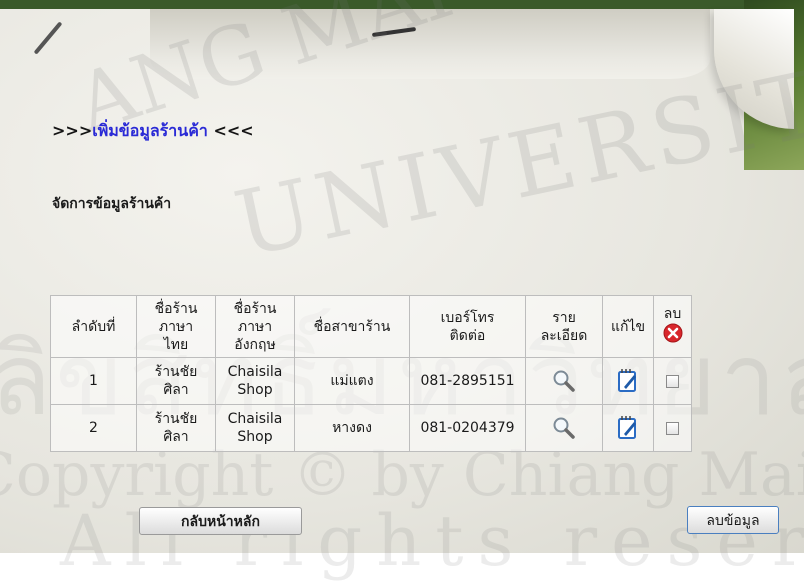 The height and width of the screenshot is (582, 804). What do you see at coordinates (93, 326) in the screenshot?
I see `header-no: ลำดับที่` at bounding box center [93, 326].